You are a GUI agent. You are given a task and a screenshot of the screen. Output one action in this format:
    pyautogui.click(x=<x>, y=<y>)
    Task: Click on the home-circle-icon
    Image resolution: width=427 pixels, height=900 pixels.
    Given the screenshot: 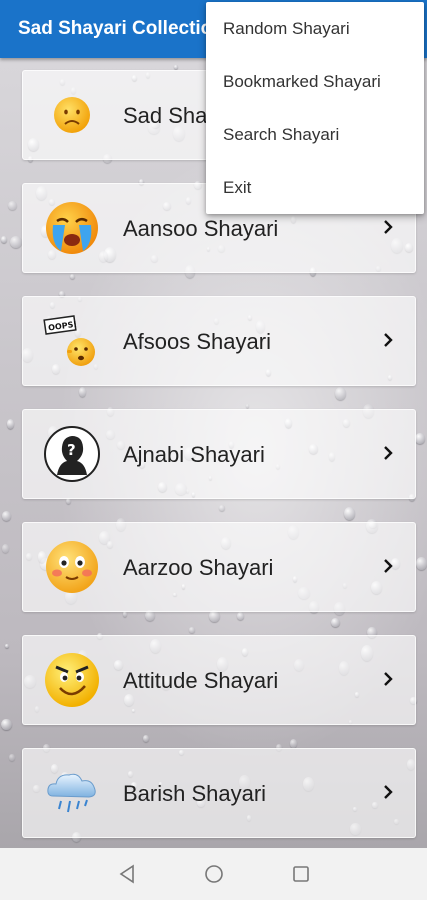 What is the action you would take?
    pyautogui.click(x=214, y=874)
    